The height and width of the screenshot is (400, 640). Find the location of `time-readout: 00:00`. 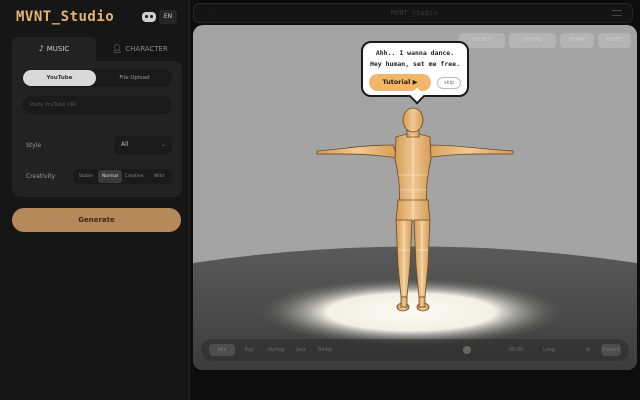

time-readout: 00:00 is located at coordinates (516, 350).